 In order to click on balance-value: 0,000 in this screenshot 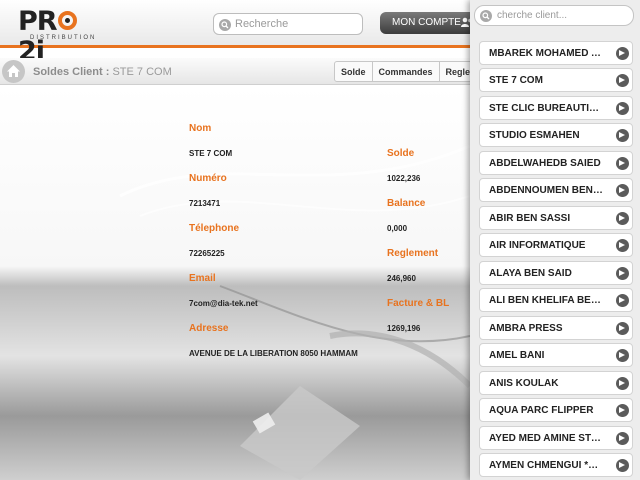, I will do `click(397, 228)`.